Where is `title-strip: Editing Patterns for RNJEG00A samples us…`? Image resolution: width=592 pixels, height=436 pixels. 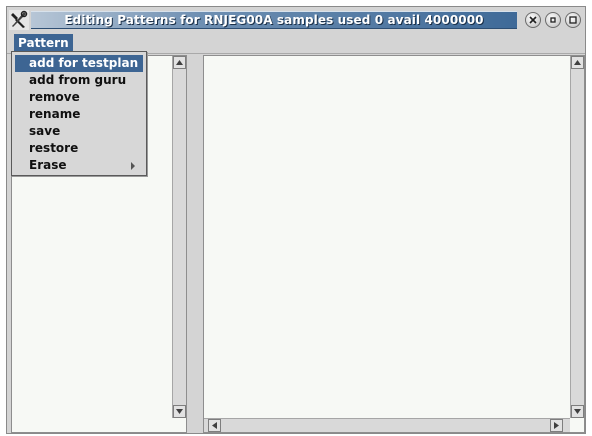
title-strip: Editing Patterns for RNJEG00A samples us… is located at coordinates (274, 20).